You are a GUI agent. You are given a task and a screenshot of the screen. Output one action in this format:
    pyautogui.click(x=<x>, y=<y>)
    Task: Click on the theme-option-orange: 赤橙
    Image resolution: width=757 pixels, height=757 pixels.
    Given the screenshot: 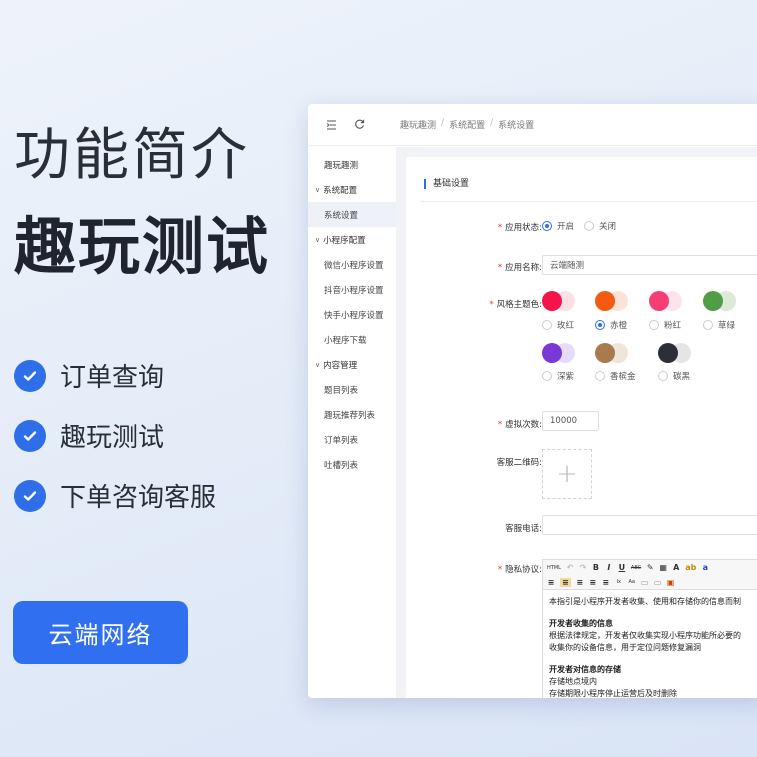 What is the action you would take?
    pyautogui.click(x=611, y=325)
    